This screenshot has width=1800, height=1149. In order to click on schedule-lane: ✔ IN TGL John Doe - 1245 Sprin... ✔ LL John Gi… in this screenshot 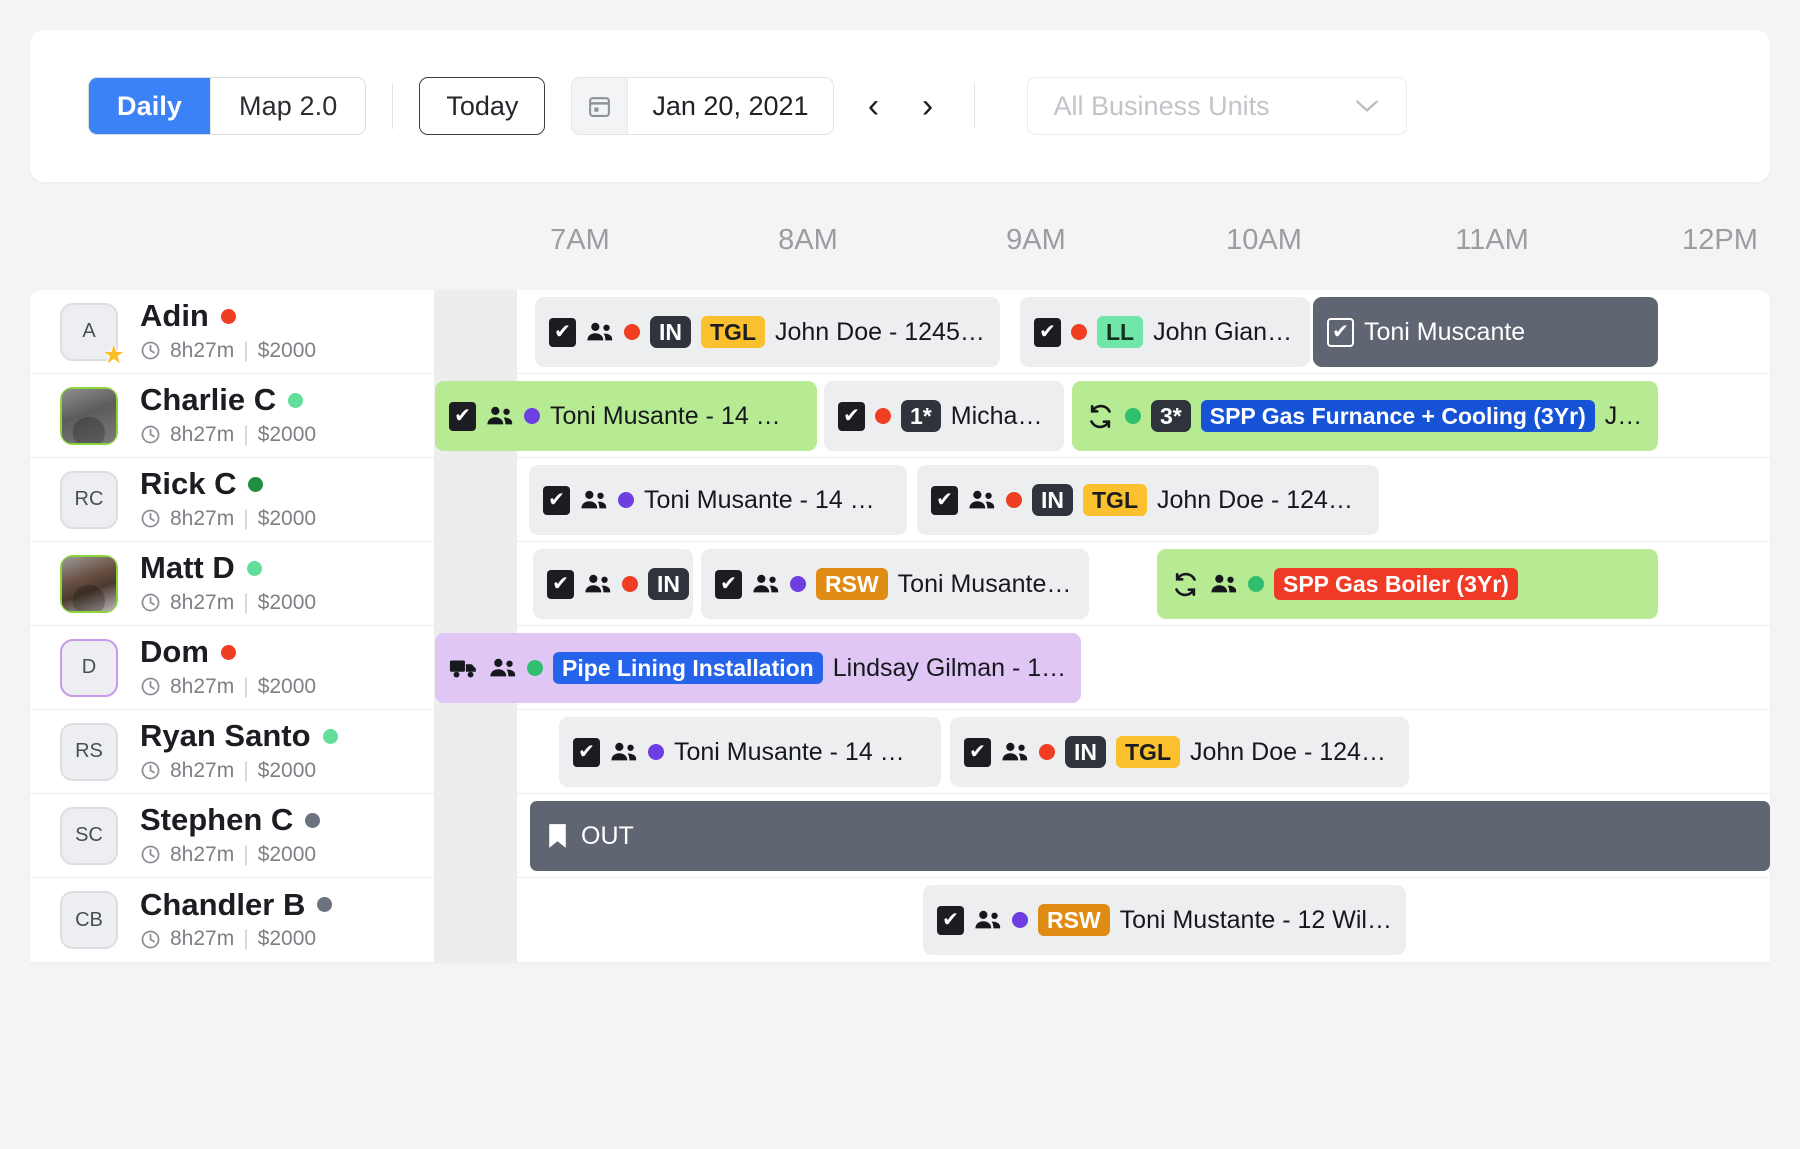, I will do `click(1102, 331)`.